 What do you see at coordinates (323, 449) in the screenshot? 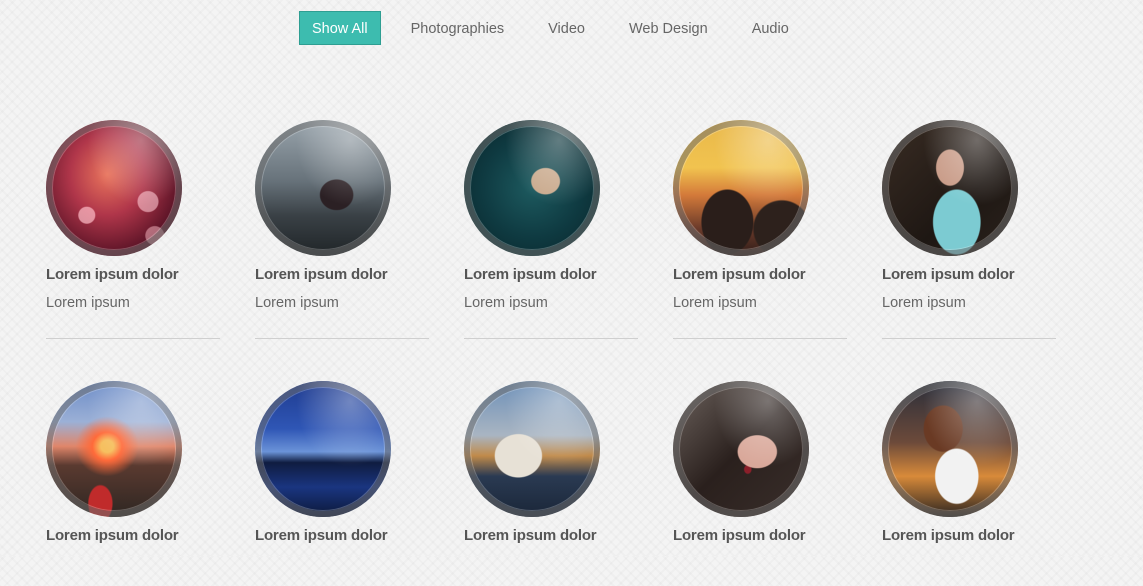
I see `city-lights-blue-thumbnail` at bounding box center [323, 449].